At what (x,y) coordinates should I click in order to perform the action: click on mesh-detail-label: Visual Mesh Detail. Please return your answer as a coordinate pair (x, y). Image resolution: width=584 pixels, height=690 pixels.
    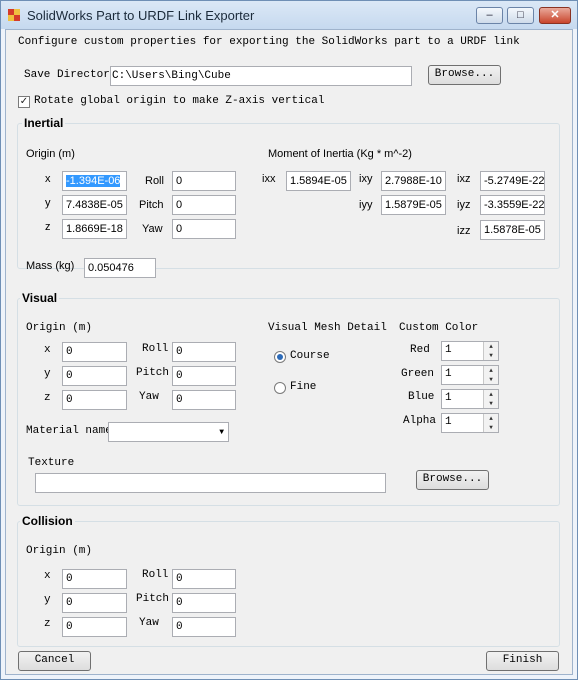
    Looking at the image, I should click on (327, 328).